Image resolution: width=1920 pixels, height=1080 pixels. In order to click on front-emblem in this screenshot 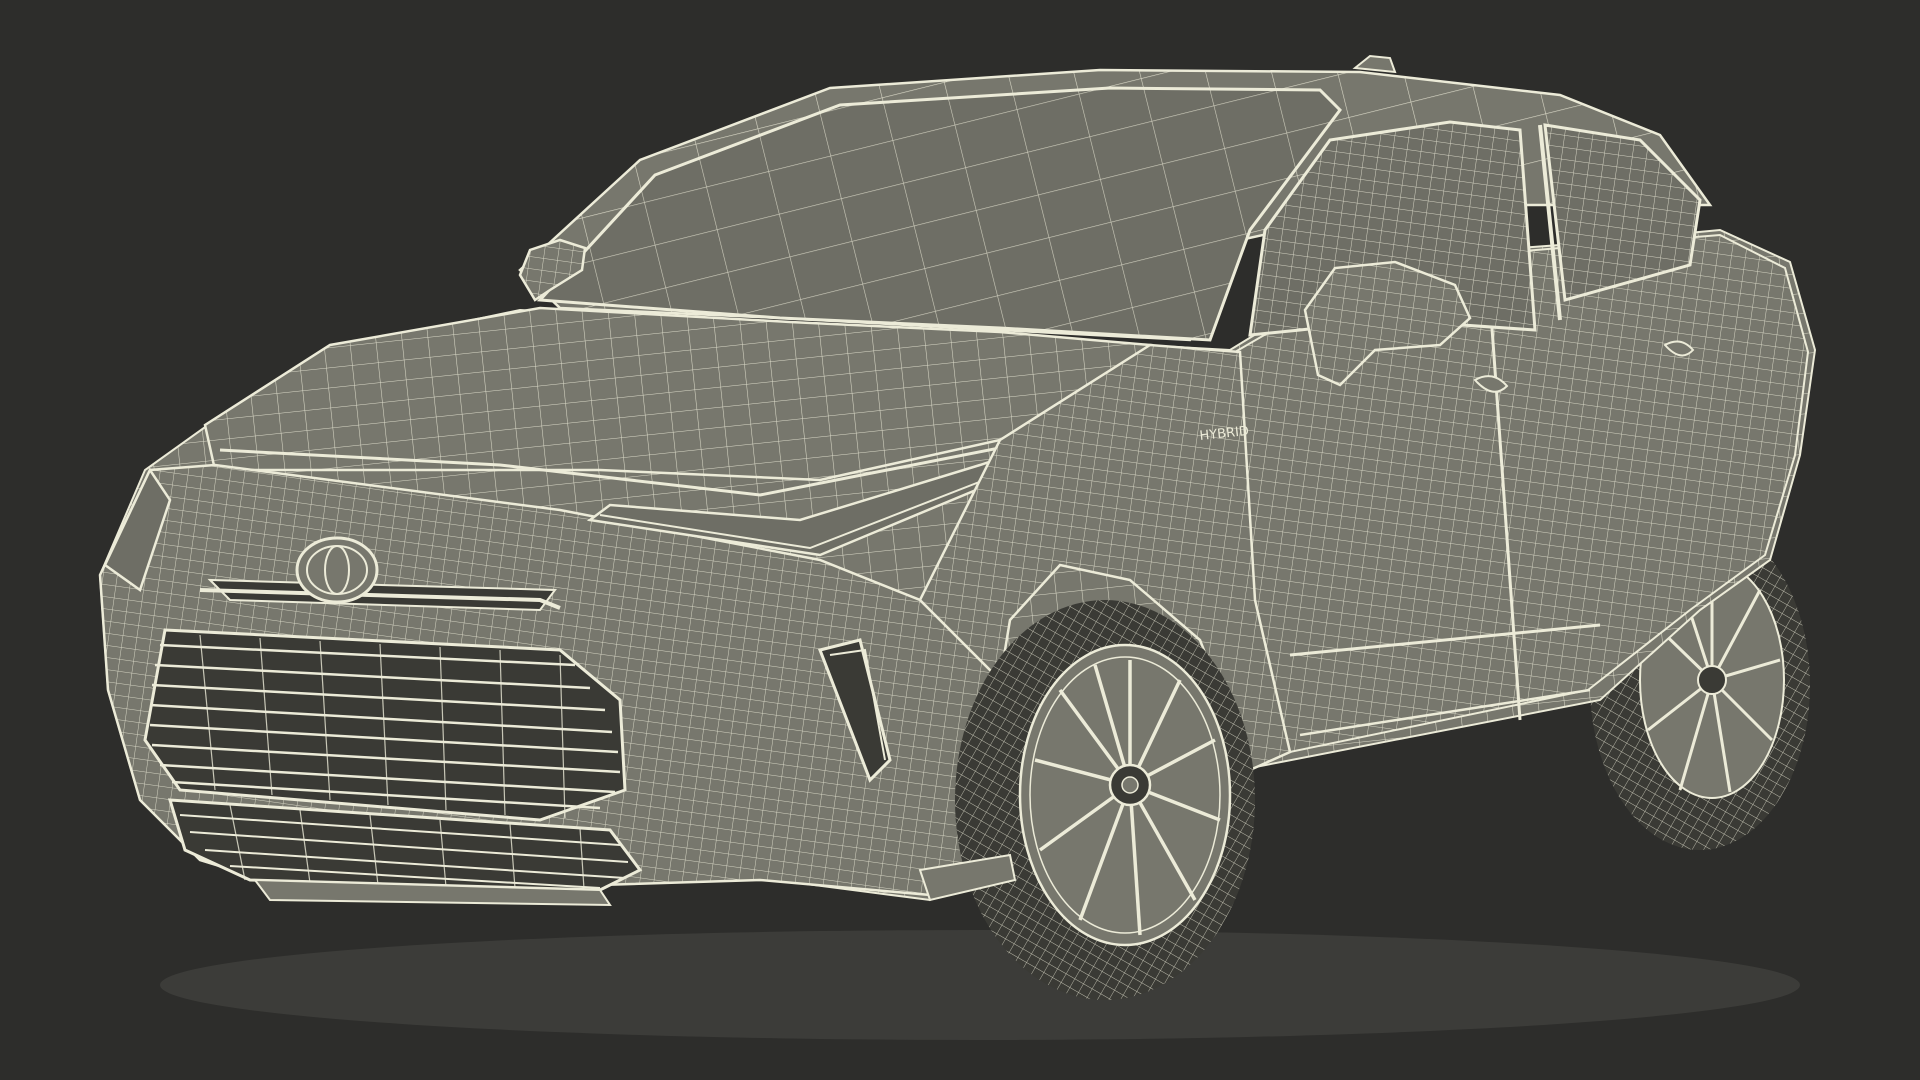, I will do `click(337, 570)`.